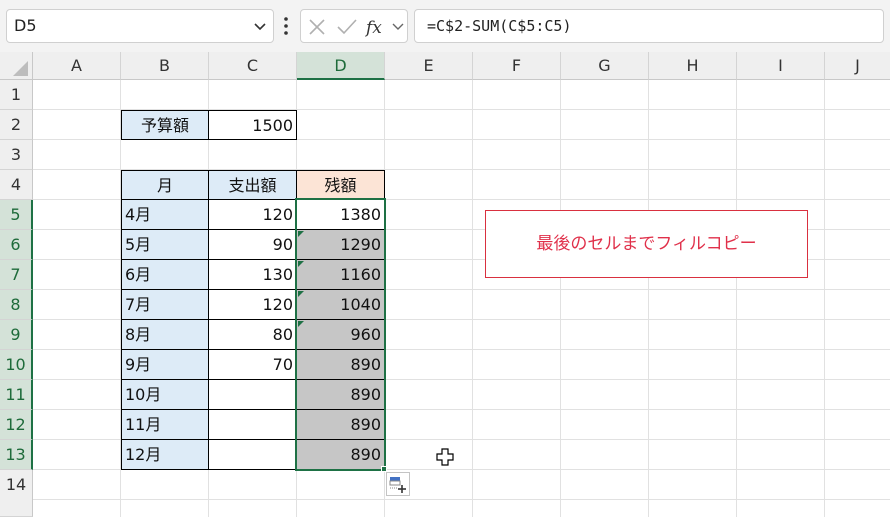  I want to click on select-all-corner, so click(16, 66).